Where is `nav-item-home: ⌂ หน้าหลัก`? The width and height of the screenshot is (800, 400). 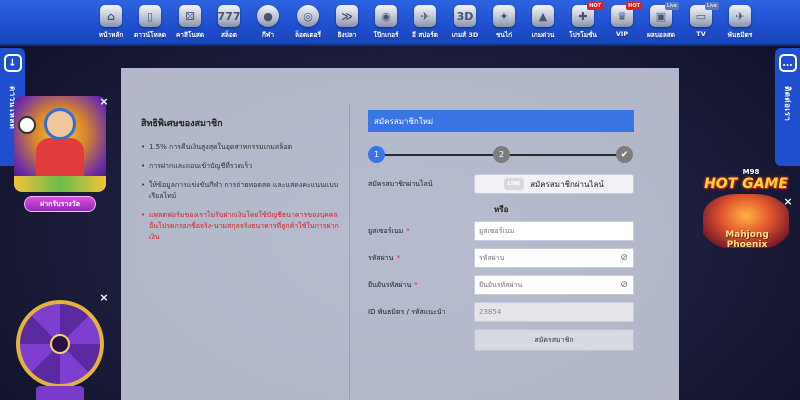 nav-item-home: ⌂ หน้าหลัก is located at coordinates (111, 25).